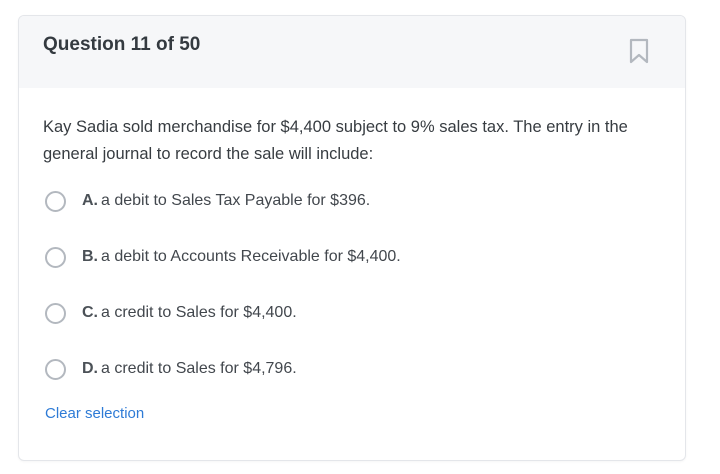 This screenshot has height=474, width=720. What do you see at coordinates (90, 312) in the screenshot?
I see `option-letter: C.` at bounding box center [90, 312].